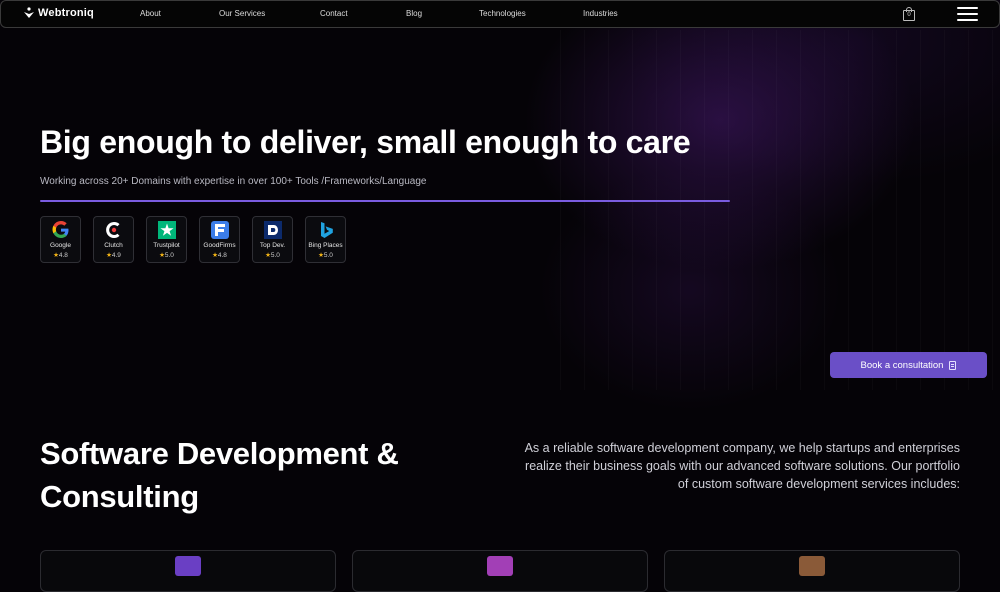 The width and height of the screenshot is (1000, 592). Describe the element at coordinates (967, 20) in the screenshot. I see `menu-bar-bottom` at that location.